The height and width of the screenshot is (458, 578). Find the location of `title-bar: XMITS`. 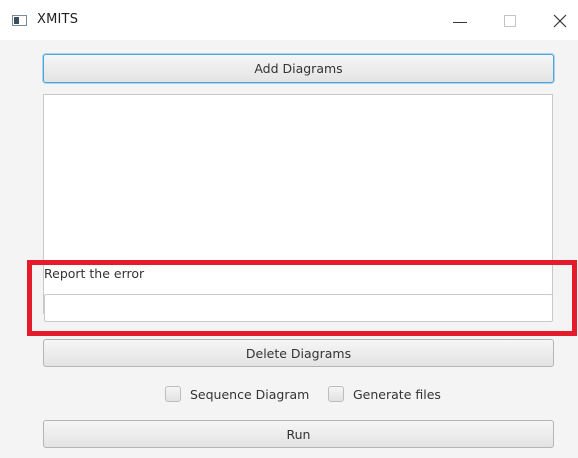

title-bar: XMITS is located at coordinates (289, 20).